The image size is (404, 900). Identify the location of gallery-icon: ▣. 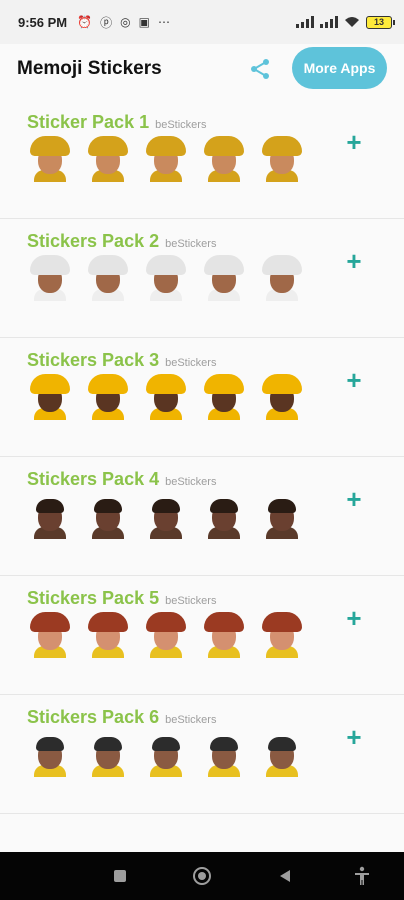
(144, 22).